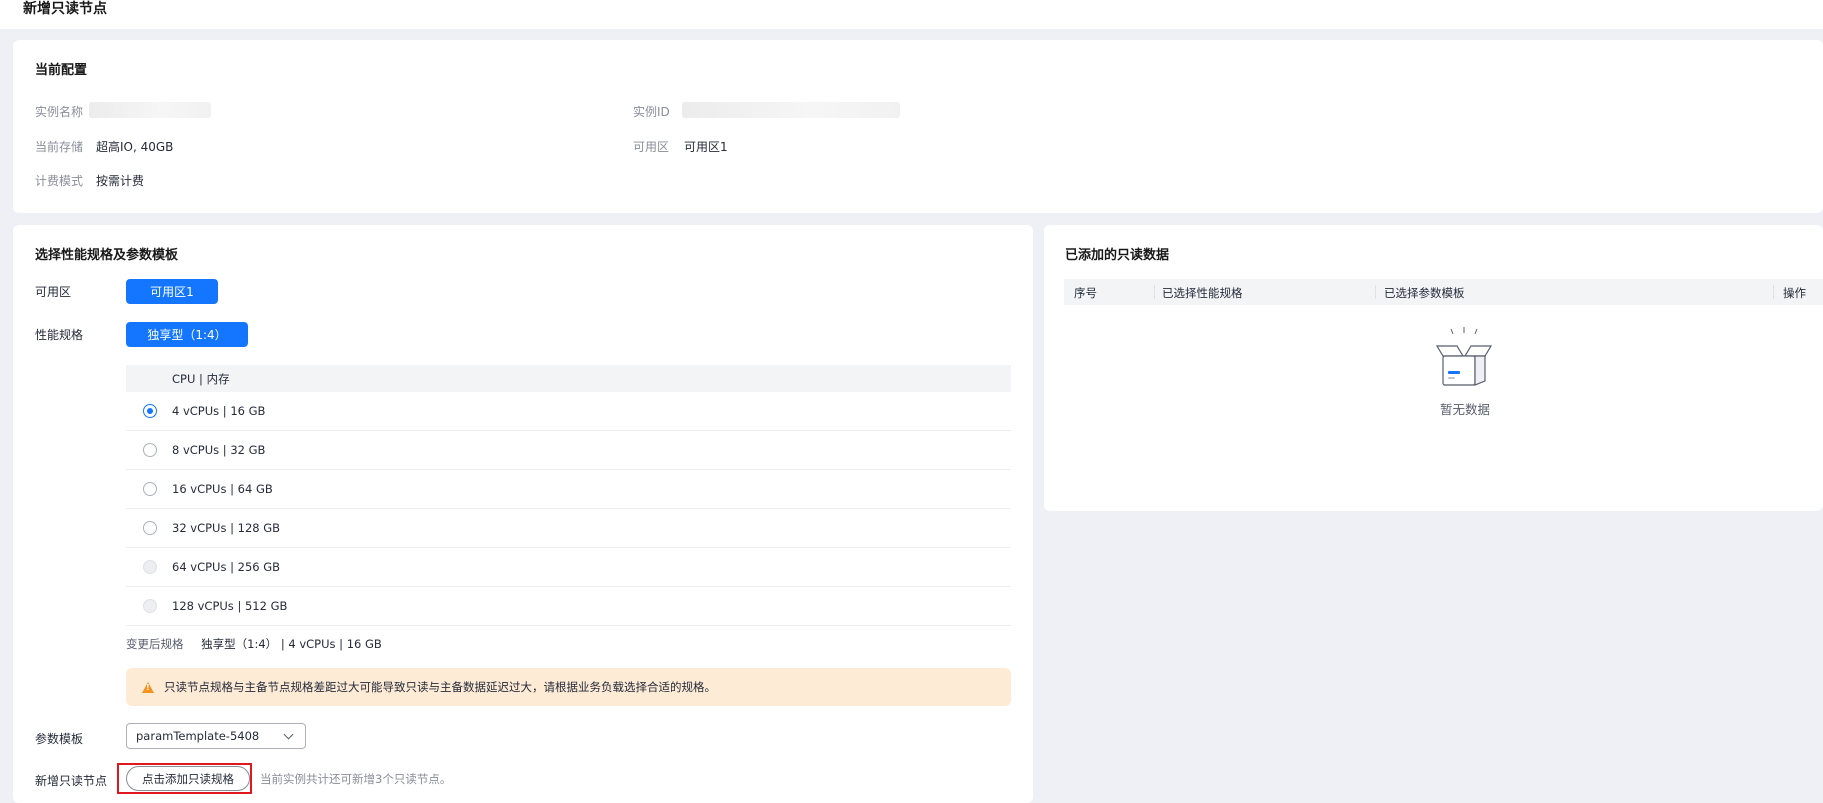 This screenshot has height=803, width=1823. What do you see at coordinates (155, 644) in the screenshot?
I see `summary-label: 变更后规格` at bounding box center [155, 644].